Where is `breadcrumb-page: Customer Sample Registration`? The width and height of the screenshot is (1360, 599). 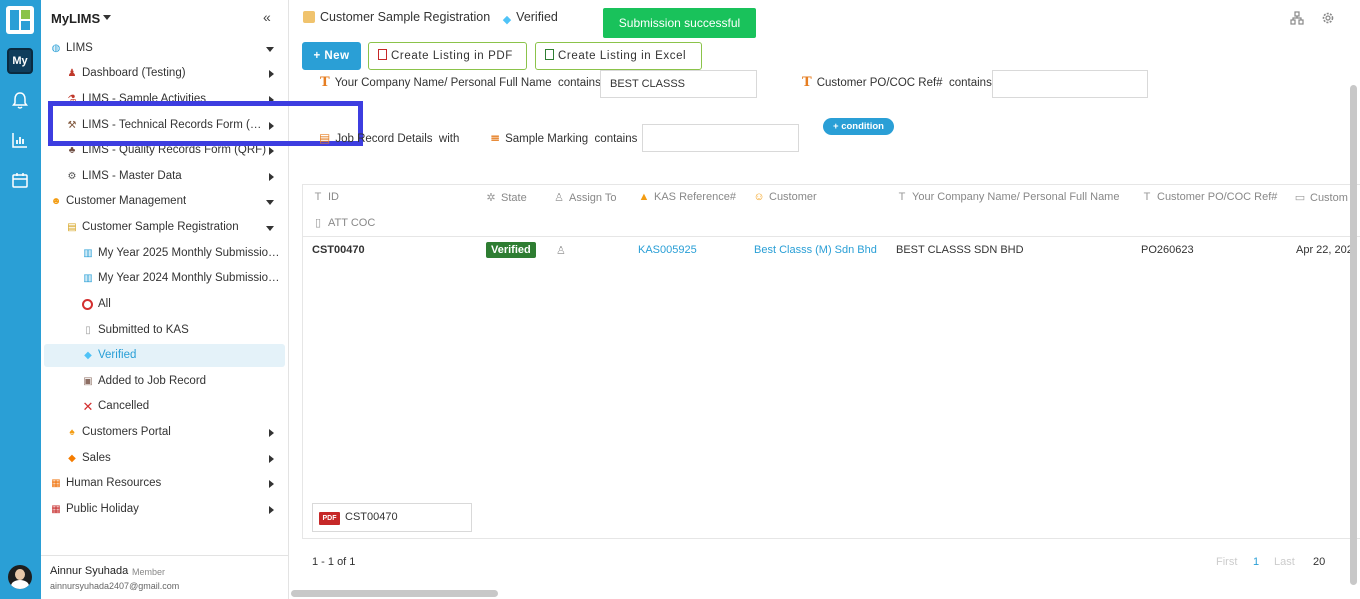
breadcrumb-page: Customer Sample Registration is located at coordinates (405, 17).